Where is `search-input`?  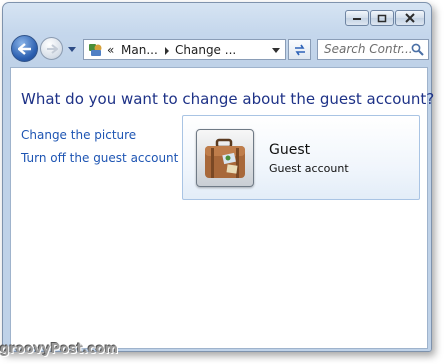
search-input is located at coordinates (366, 49).